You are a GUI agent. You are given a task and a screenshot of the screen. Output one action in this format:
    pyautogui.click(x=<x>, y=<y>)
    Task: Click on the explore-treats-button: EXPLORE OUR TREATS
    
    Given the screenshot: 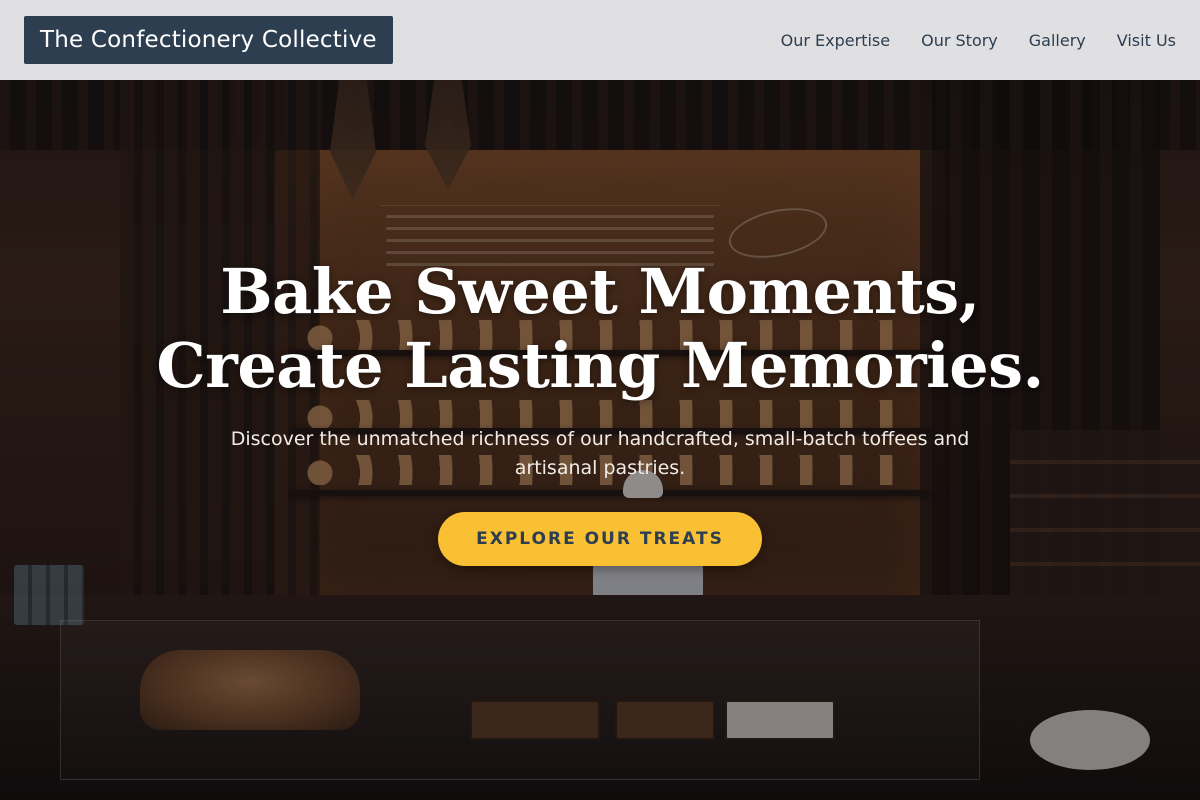 What is the action you would take?
    pyautogui.click(x=600, y=539)
    